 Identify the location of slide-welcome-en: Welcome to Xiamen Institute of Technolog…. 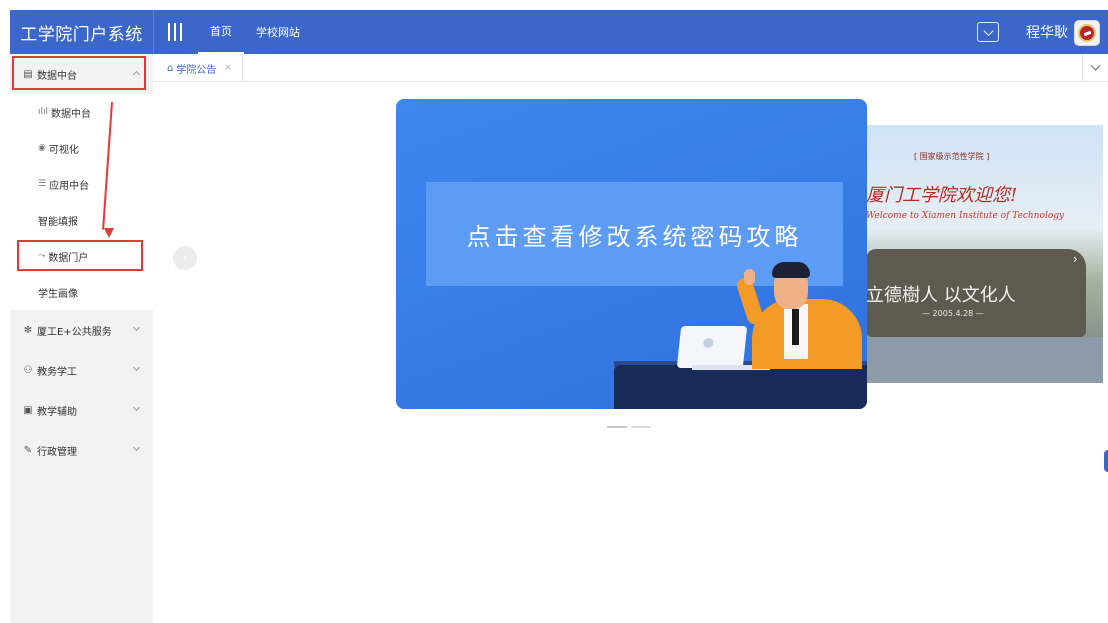
(965, 216).